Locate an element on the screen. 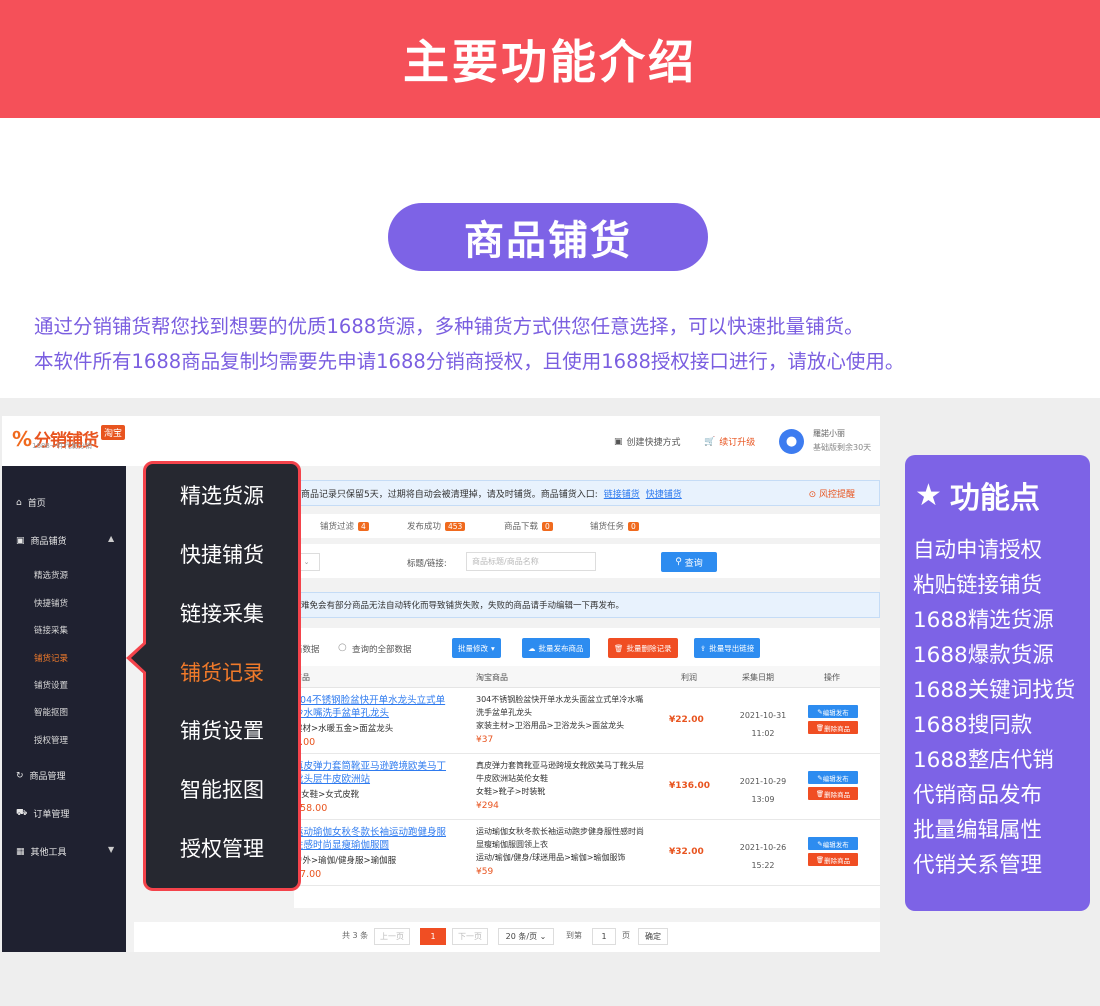 This screenshot has width=1100, height=1006. product-category: 建材>水暖五金>面盆龙头 is located at coordinates (344, 729).